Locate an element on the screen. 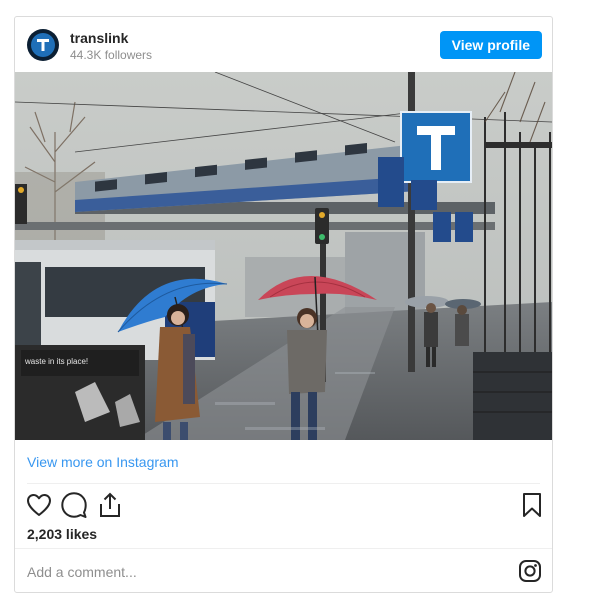 The image size is (608, 611). avatar is located at coordinates (43, 45).